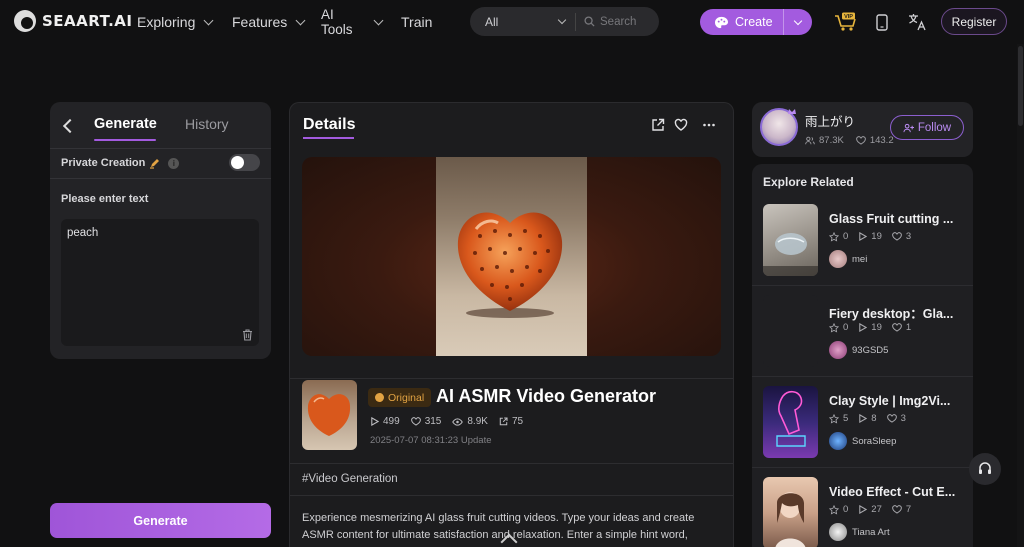  I want to click on tool-title: AI ASMR Video Generator, so click(546, 396).